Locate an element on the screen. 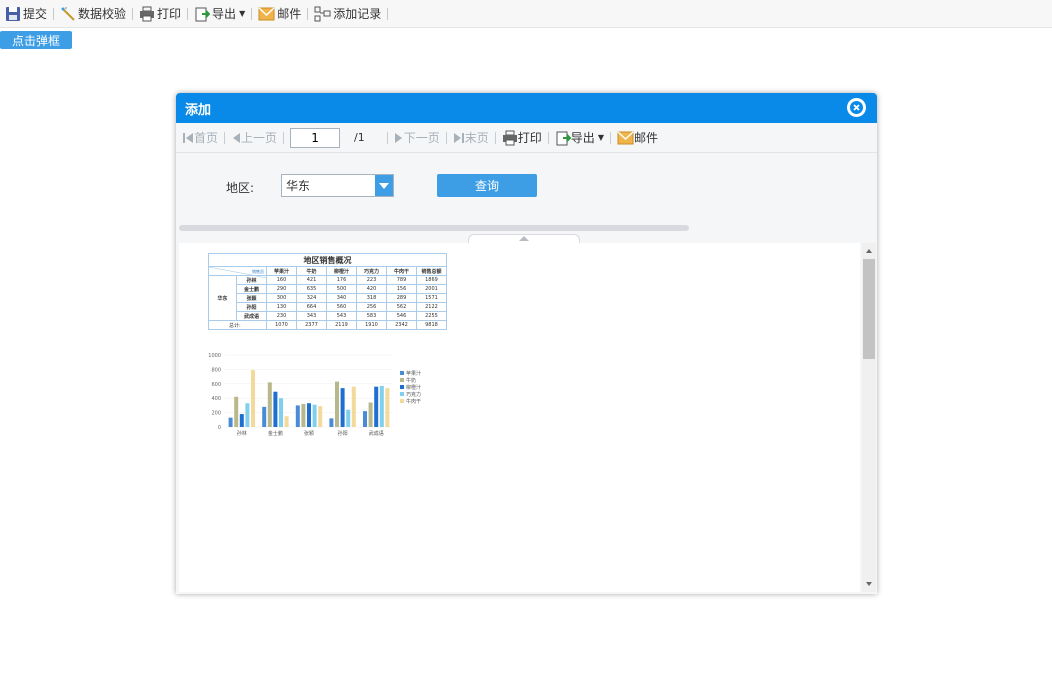  export-icon is located at coordinates (563, 138).